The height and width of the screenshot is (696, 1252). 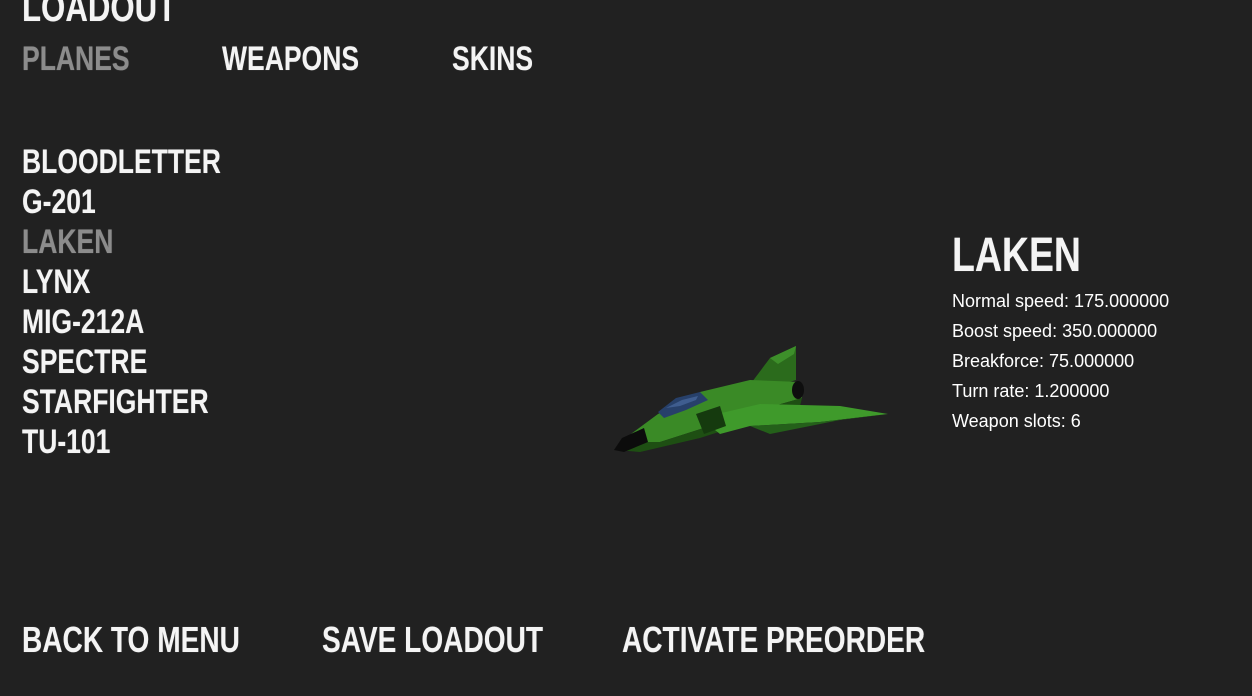 I want to click on plane-item-label: MIG-212A, so click(x=83, y=322).